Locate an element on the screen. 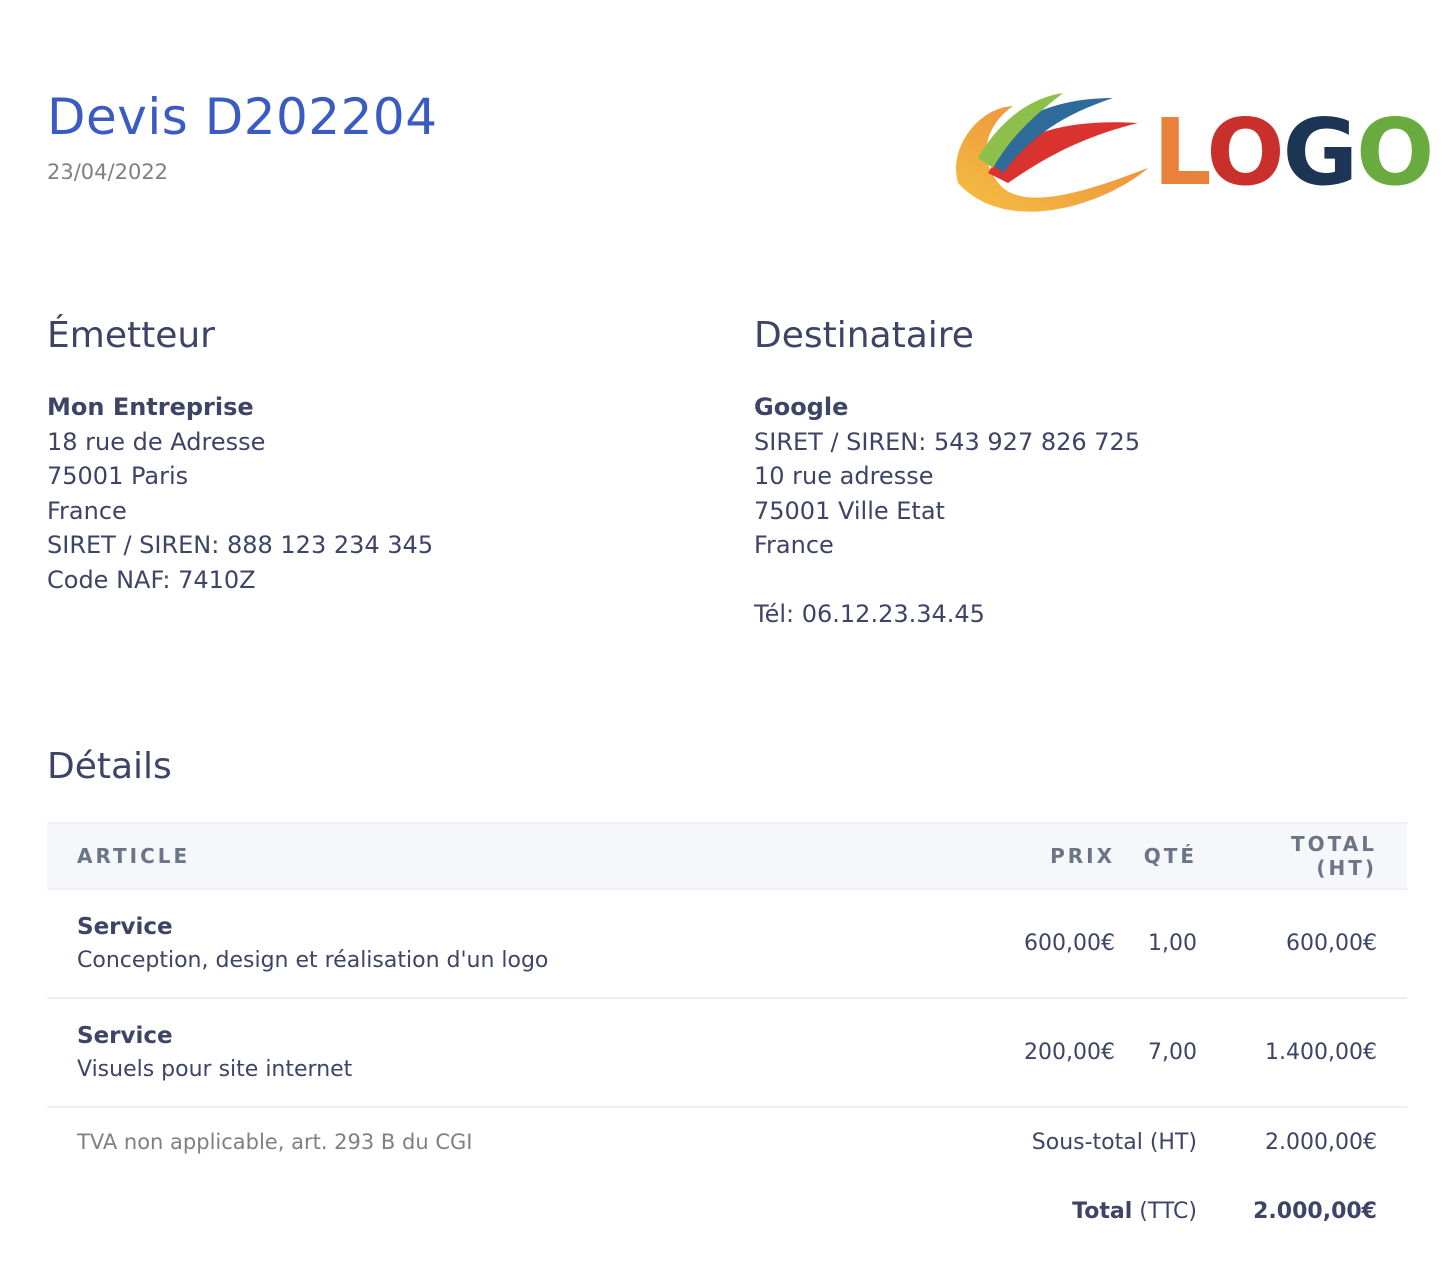 This screenshot has width=1455, height=1286. recipient-siret: SIRET / SIREN: 543 927 826 725 is located at coordinates (947, 441).